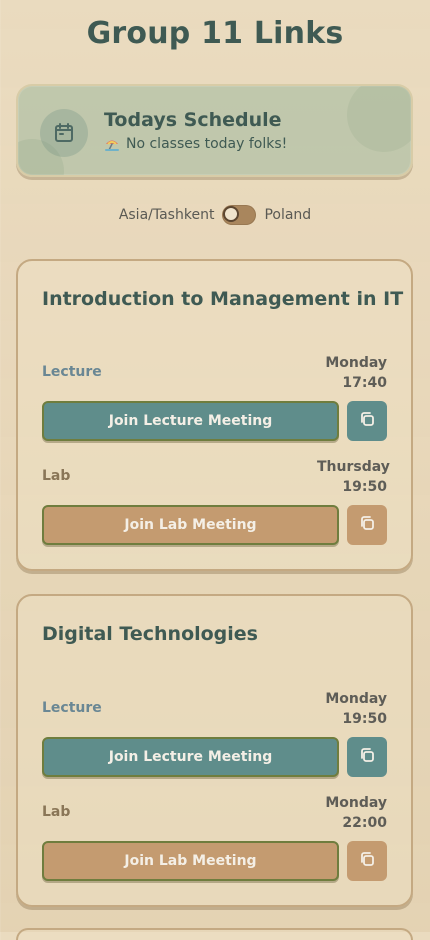 This screenshot has width=430, height=940. I want to click on lecture-time: Monday 19:50, so click(352, 709).